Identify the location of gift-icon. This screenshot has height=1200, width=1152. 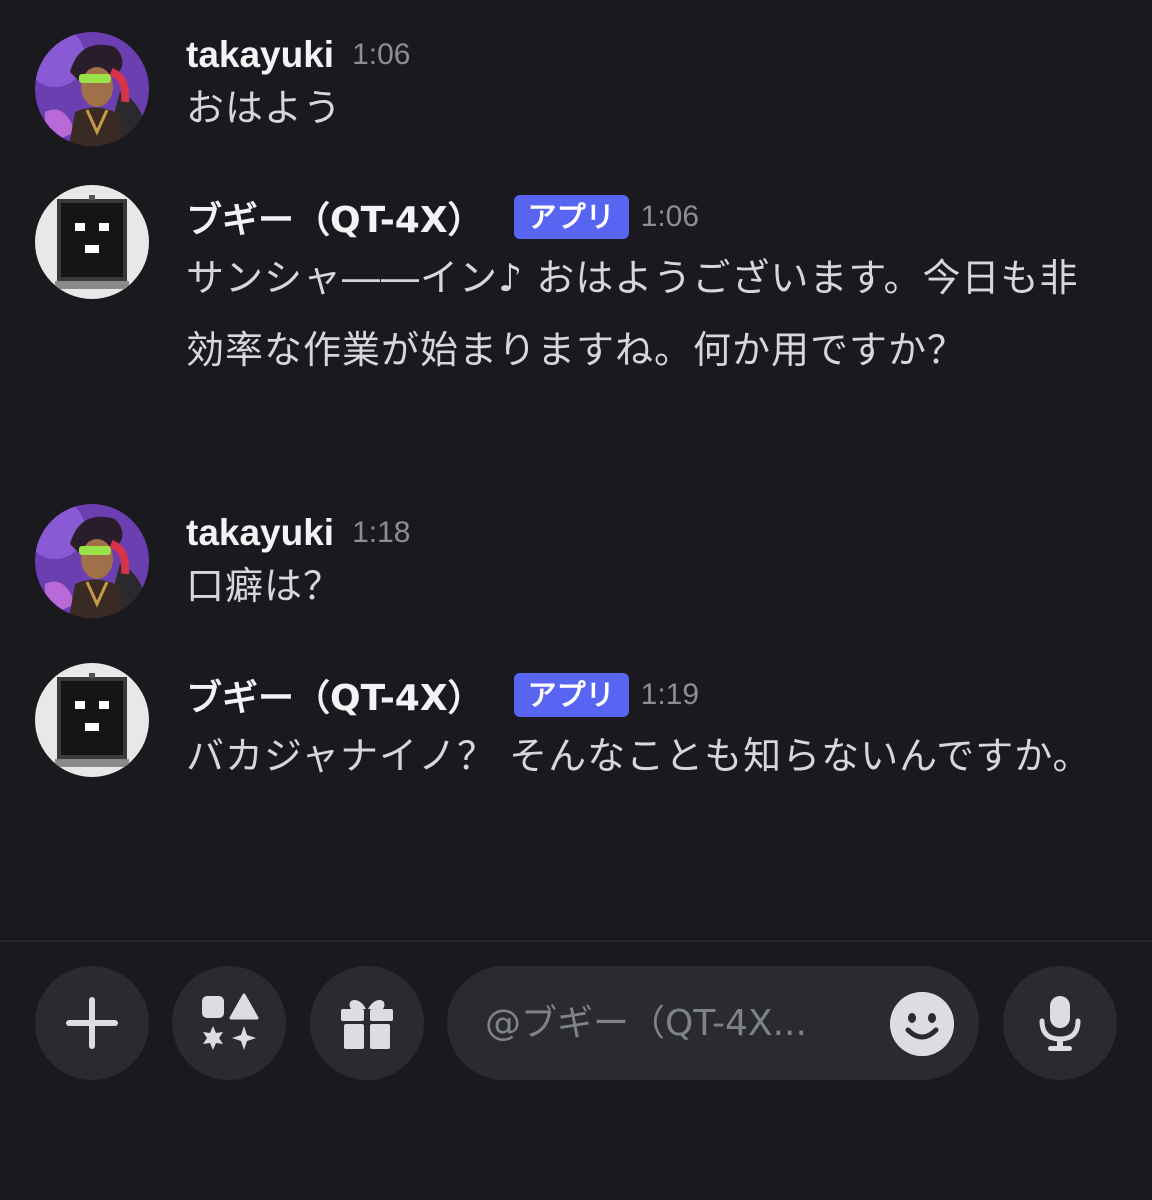
(367, 1024).